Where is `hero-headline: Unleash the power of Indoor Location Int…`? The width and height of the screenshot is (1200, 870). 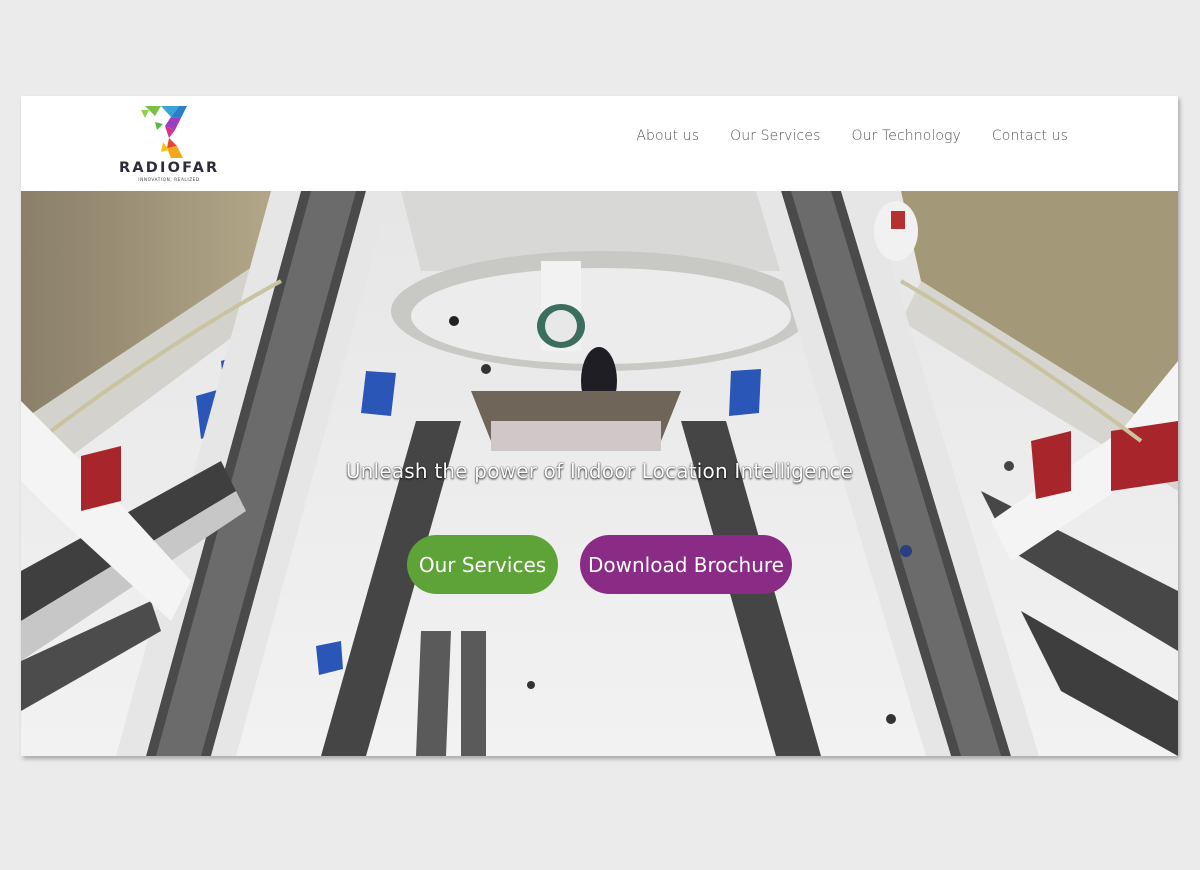 hero-headline: Unleash the power of Indoor Location Int… is located at coordinates (599, 471).